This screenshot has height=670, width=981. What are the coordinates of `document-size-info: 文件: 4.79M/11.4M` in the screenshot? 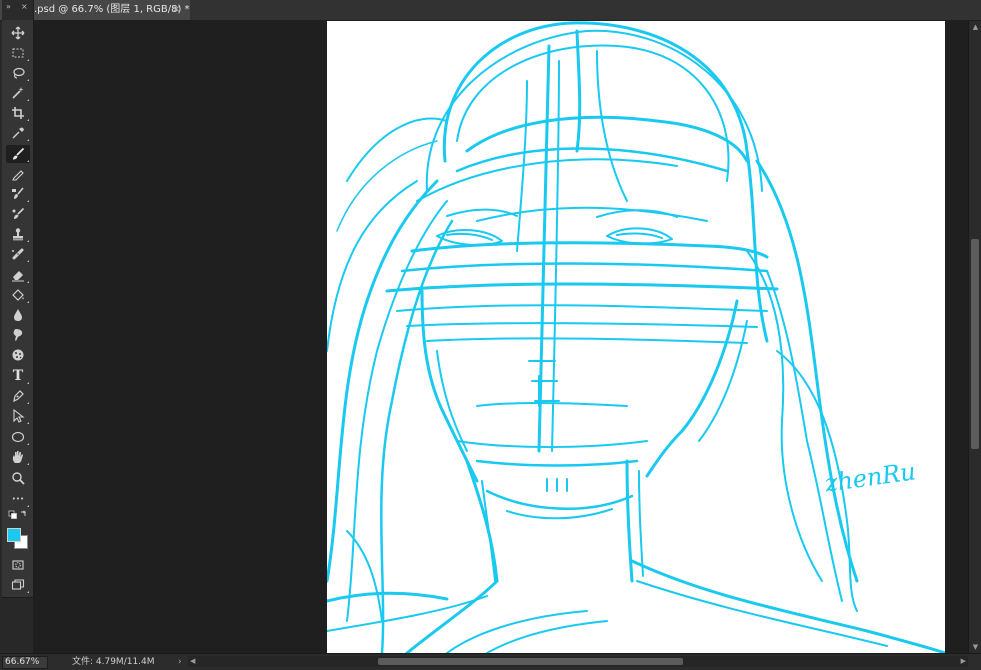 It's located at (113, 662).